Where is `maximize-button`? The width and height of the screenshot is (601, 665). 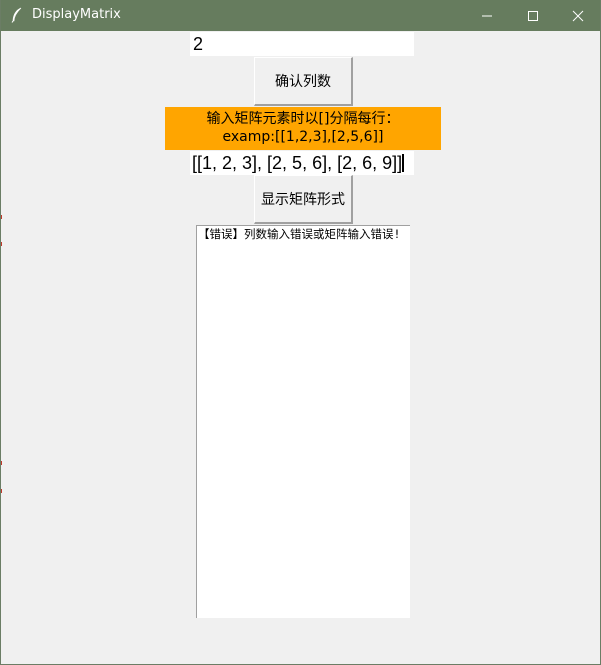
maximize-button is located at coordinates (533, 15).